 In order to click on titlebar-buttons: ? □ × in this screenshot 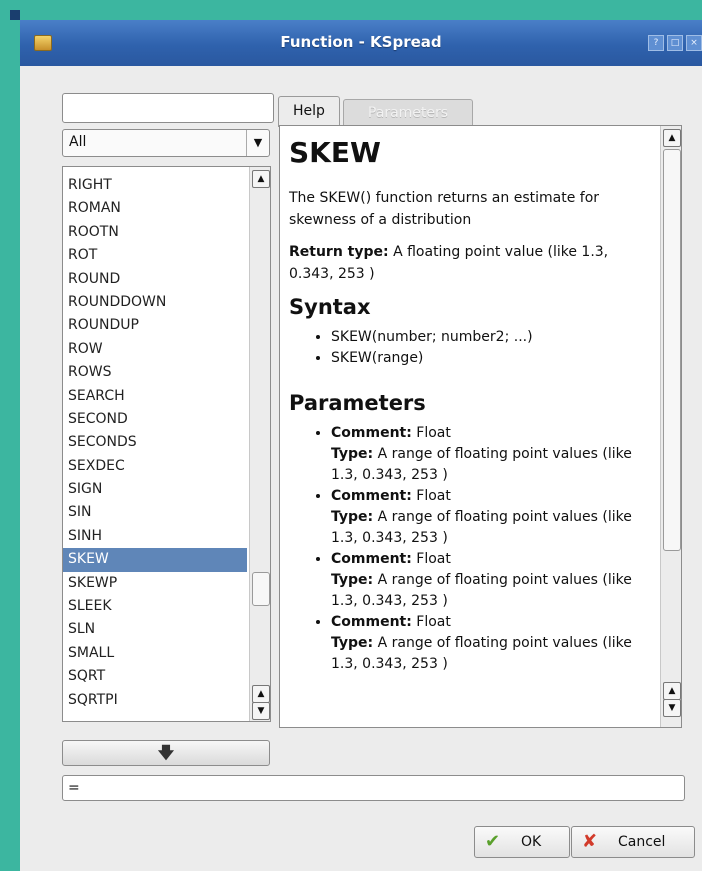, I will do `click(675, 43)`.